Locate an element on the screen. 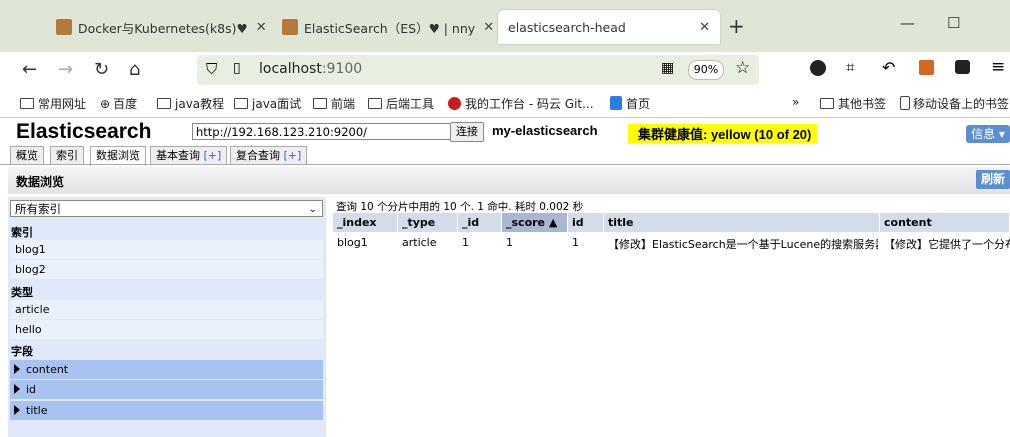  gitee-icon is located at coordinates (454, 103).